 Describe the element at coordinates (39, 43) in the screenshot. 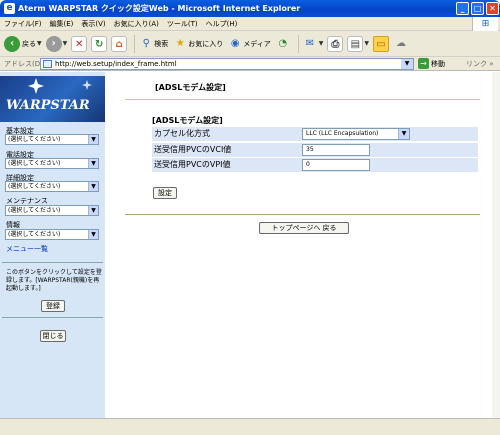

I see `back-dropdown-icon: ▼` at that location.